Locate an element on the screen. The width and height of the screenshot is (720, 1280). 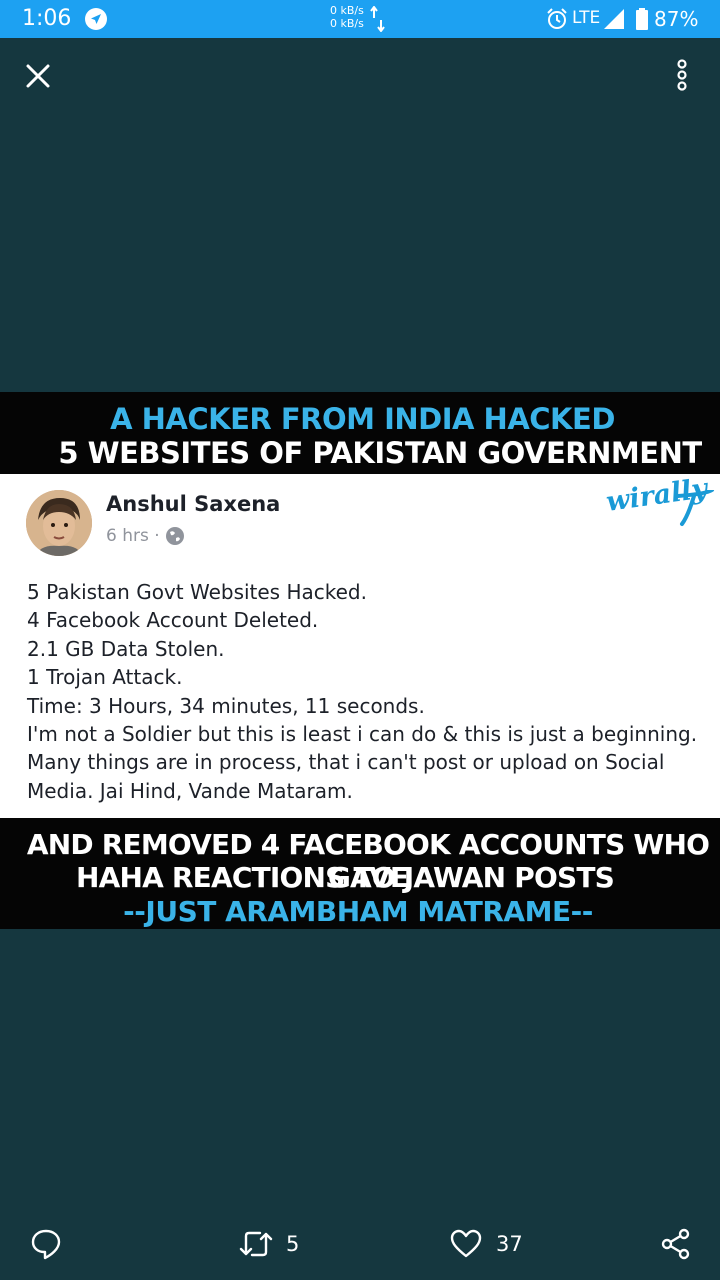
post-line: 4 Facebook Account Deleted. is located at coordinates (173, 620).